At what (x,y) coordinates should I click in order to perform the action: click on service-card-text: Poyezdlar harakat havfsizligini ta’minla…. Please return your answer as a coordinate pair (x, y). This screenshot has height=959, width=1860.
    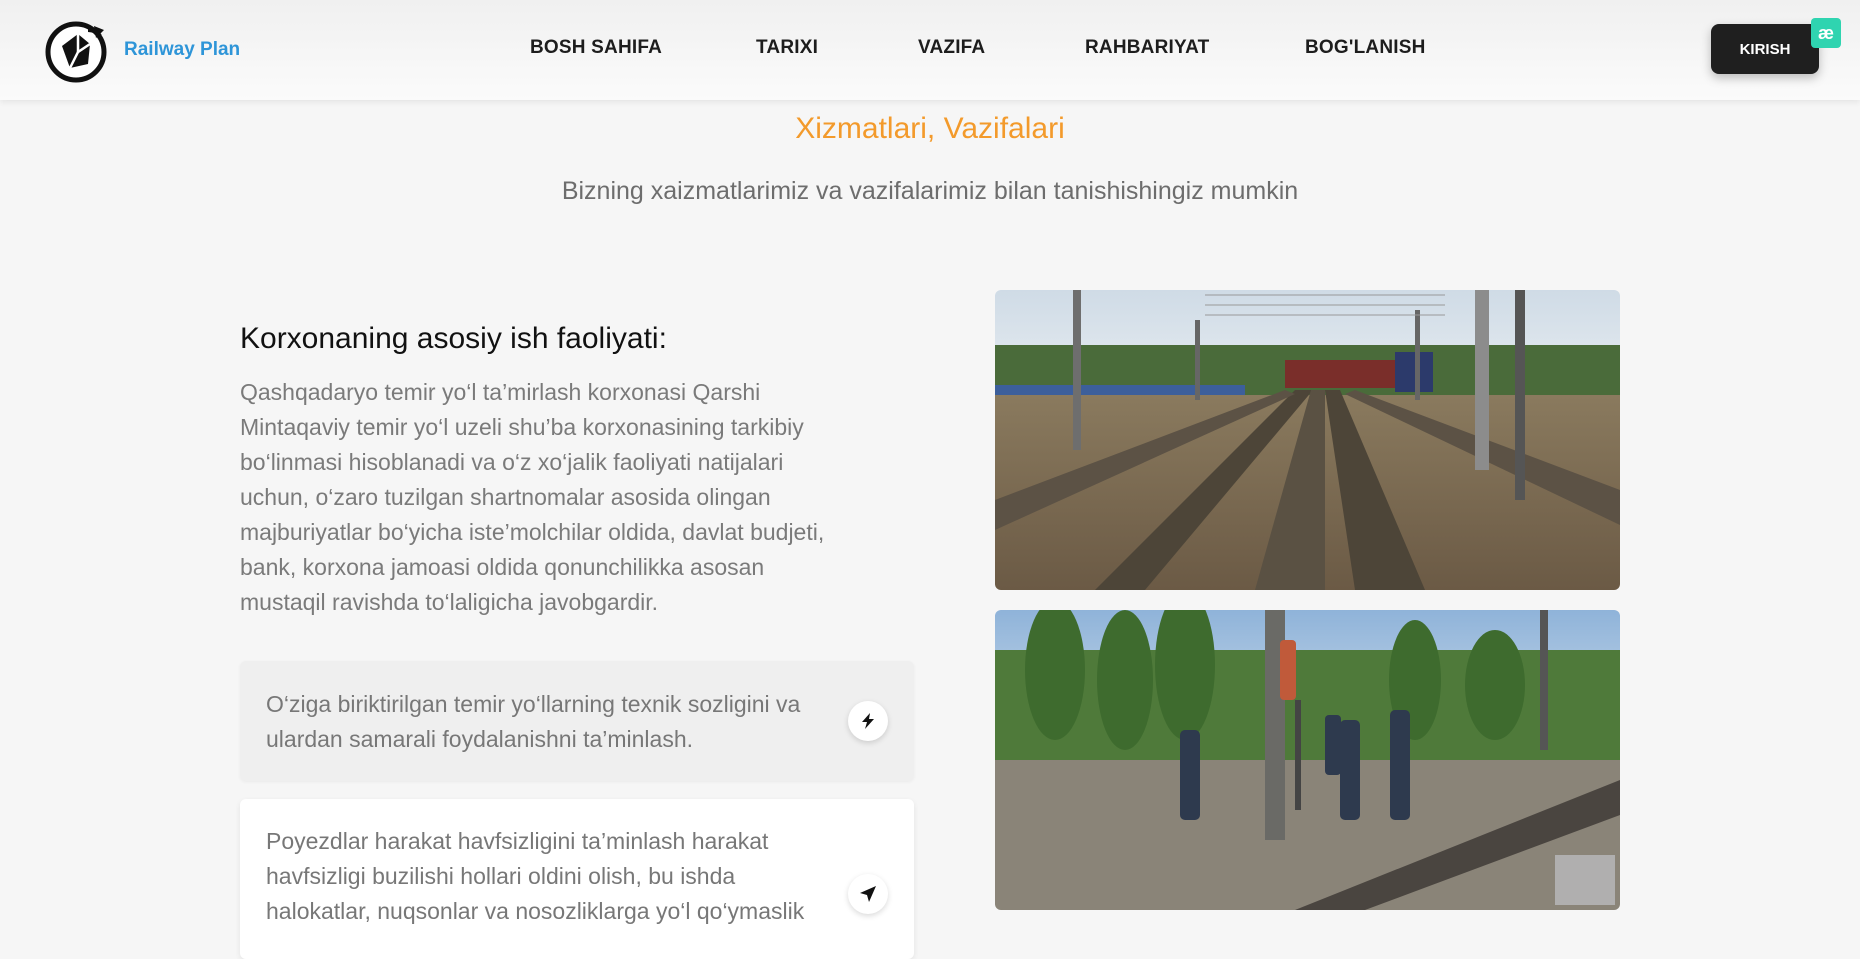
    Looking at the image, I should click on (535, 876).